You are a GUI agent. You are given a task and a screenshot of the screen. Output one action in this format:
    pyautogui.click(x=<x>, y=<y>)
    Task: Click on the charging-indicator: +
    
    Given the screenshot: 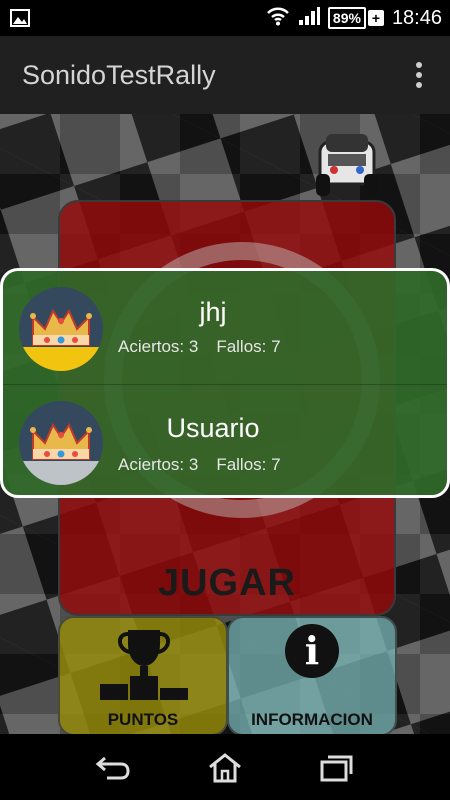 What is the action you would take?
    pyautogui.click(x=375, y=18)
    